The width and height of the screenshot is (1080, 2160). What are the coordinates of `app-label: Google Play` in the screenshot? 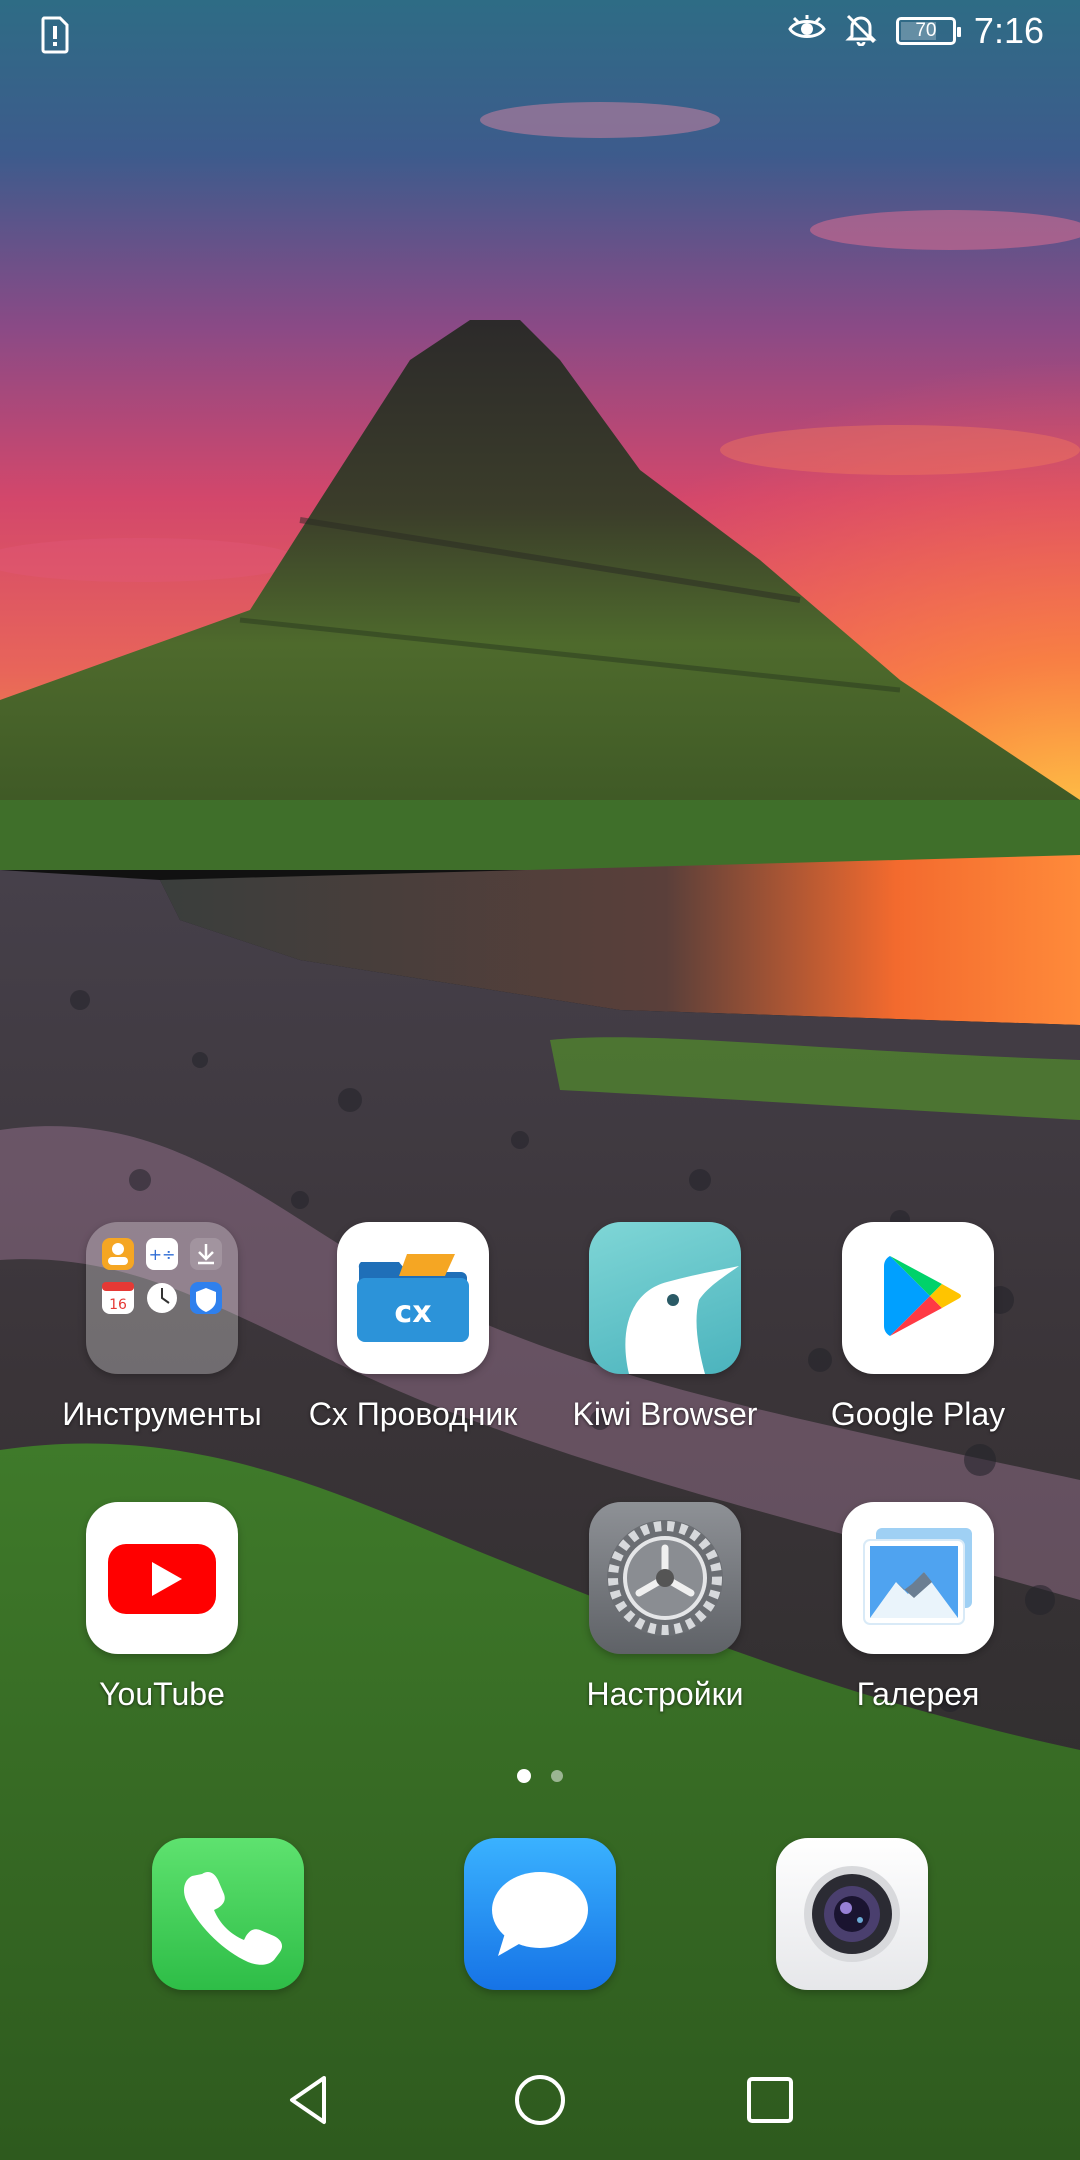 It's located at (918, 1414).